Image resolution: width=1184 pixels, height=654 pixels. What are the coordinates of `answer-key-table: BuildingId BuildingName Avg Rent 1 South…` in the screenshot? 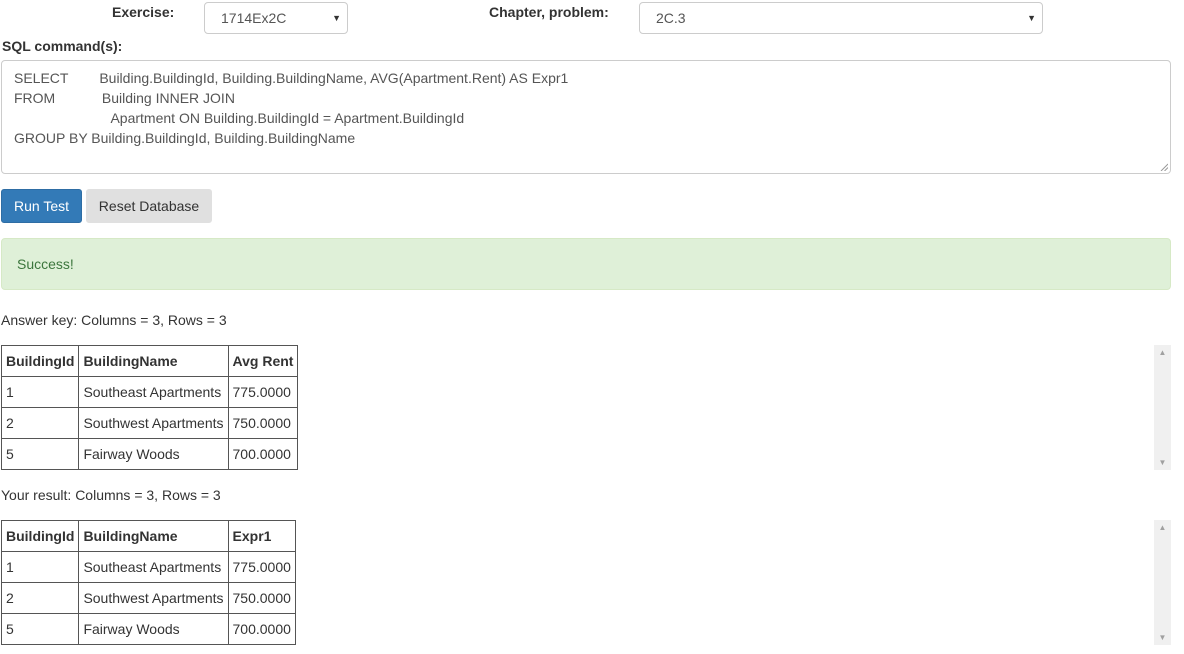 It's located at (149, 407).